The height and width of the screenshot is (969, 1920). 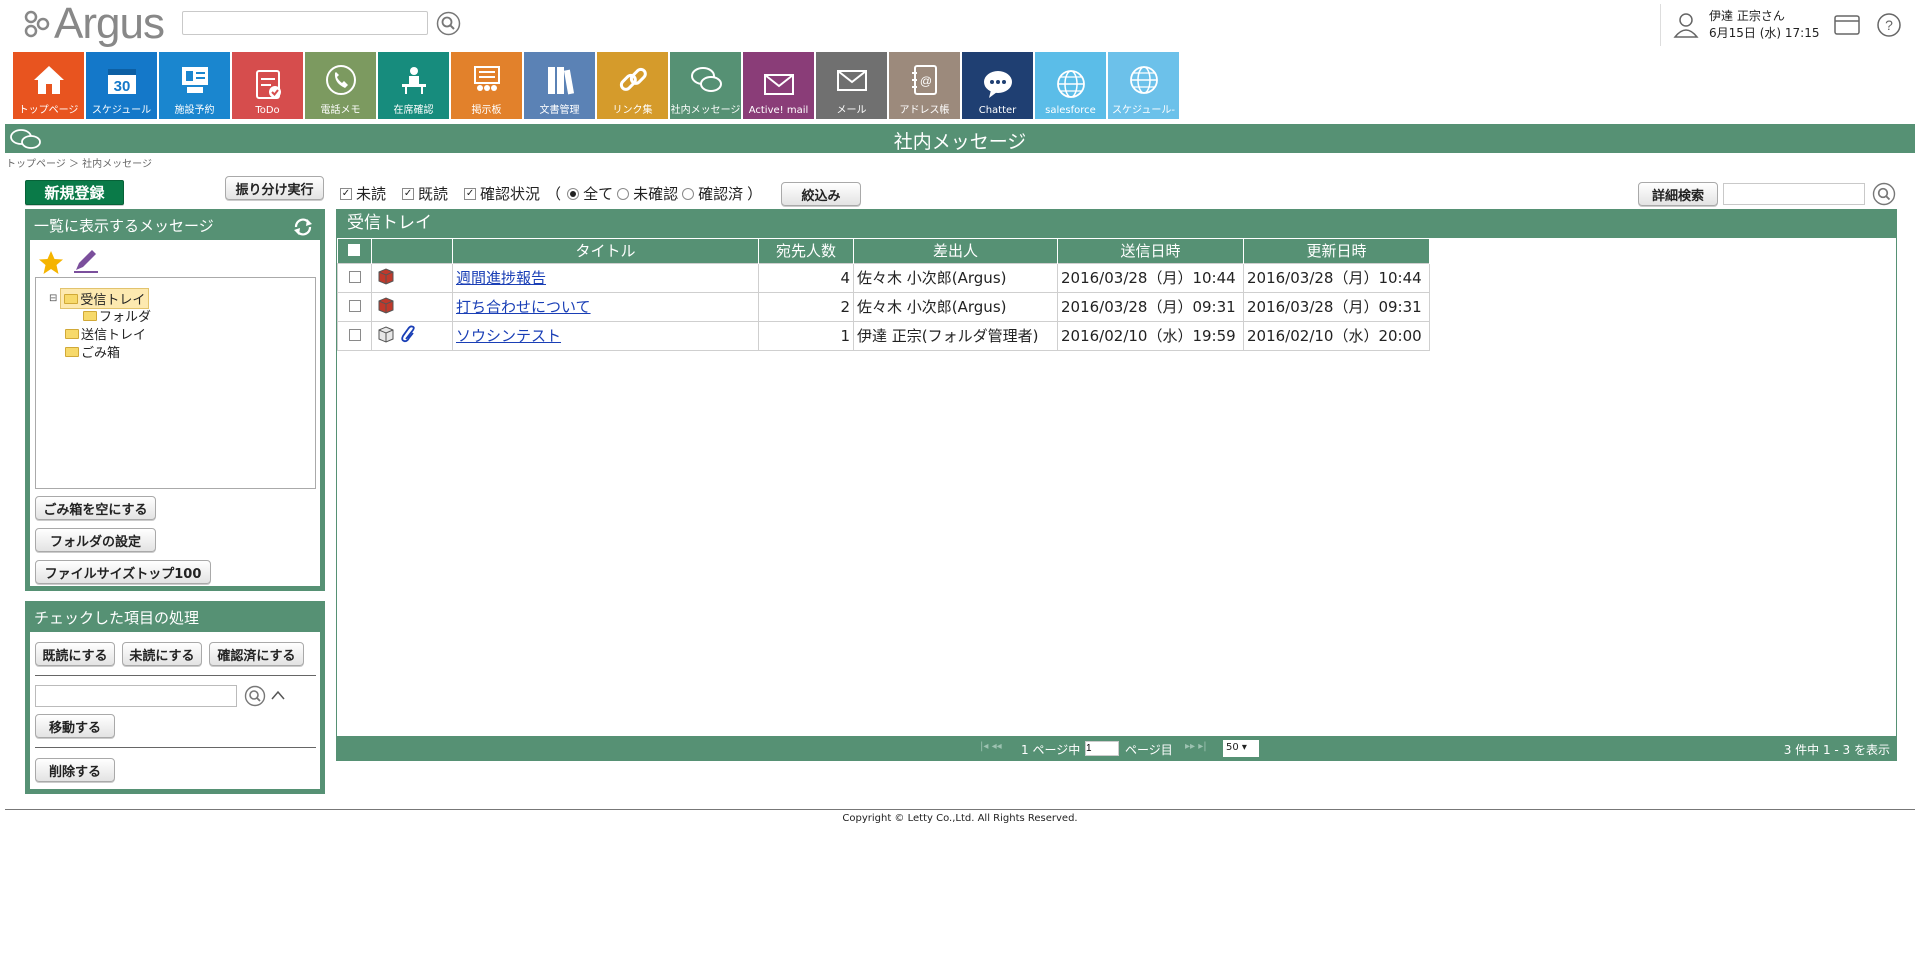 I want to click on global-search-input, so click(x=305, y=23).